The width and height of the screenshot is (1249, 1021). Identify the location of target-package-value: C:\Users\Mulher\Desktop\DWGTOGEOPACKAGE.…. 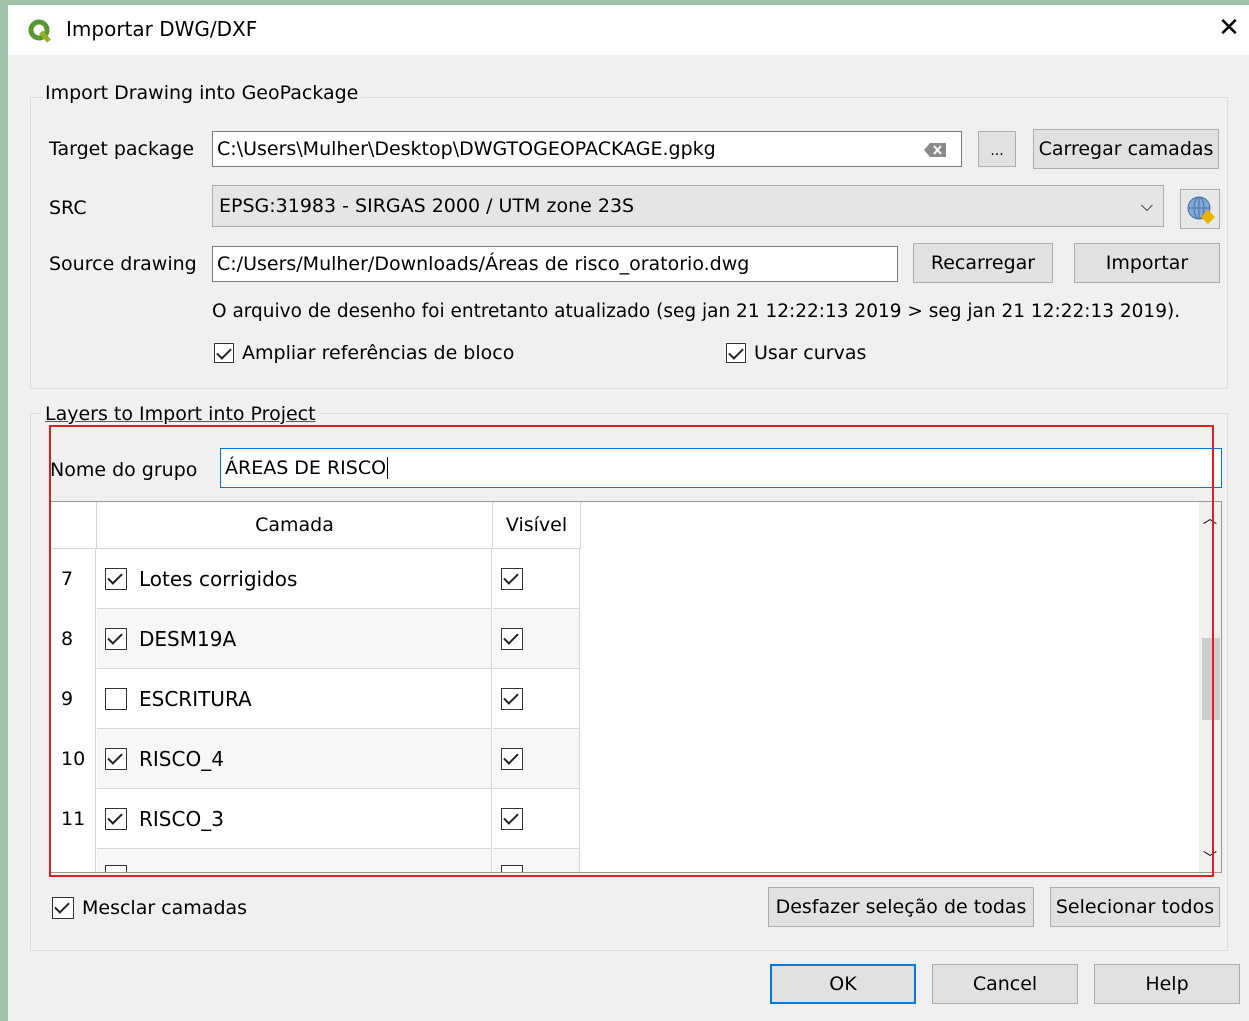
(466, 149).